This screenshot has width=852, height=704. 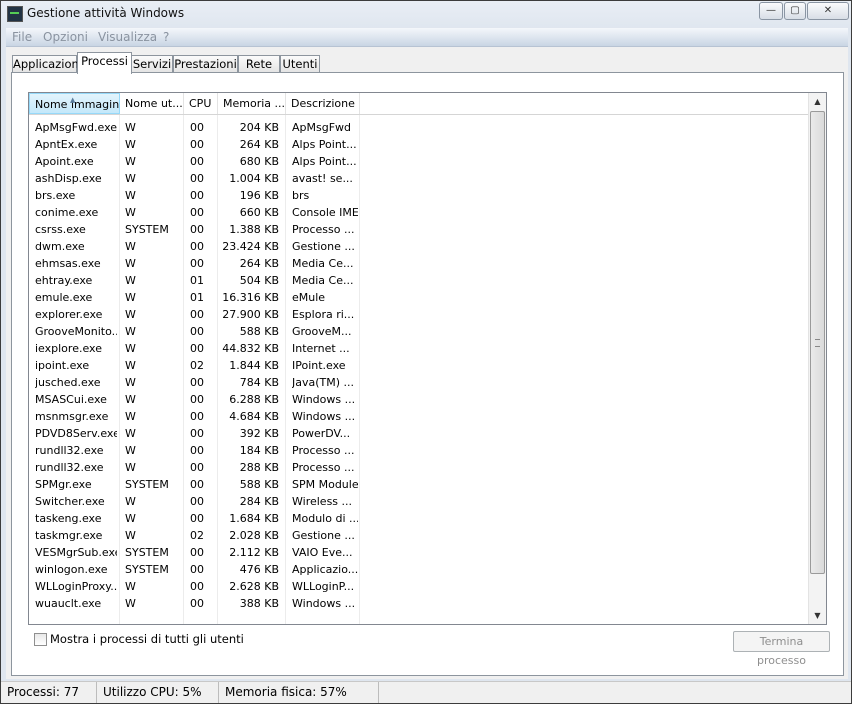 I want to click on column-image-name: ▲ Nome immagine, so click(x=74, y=103).